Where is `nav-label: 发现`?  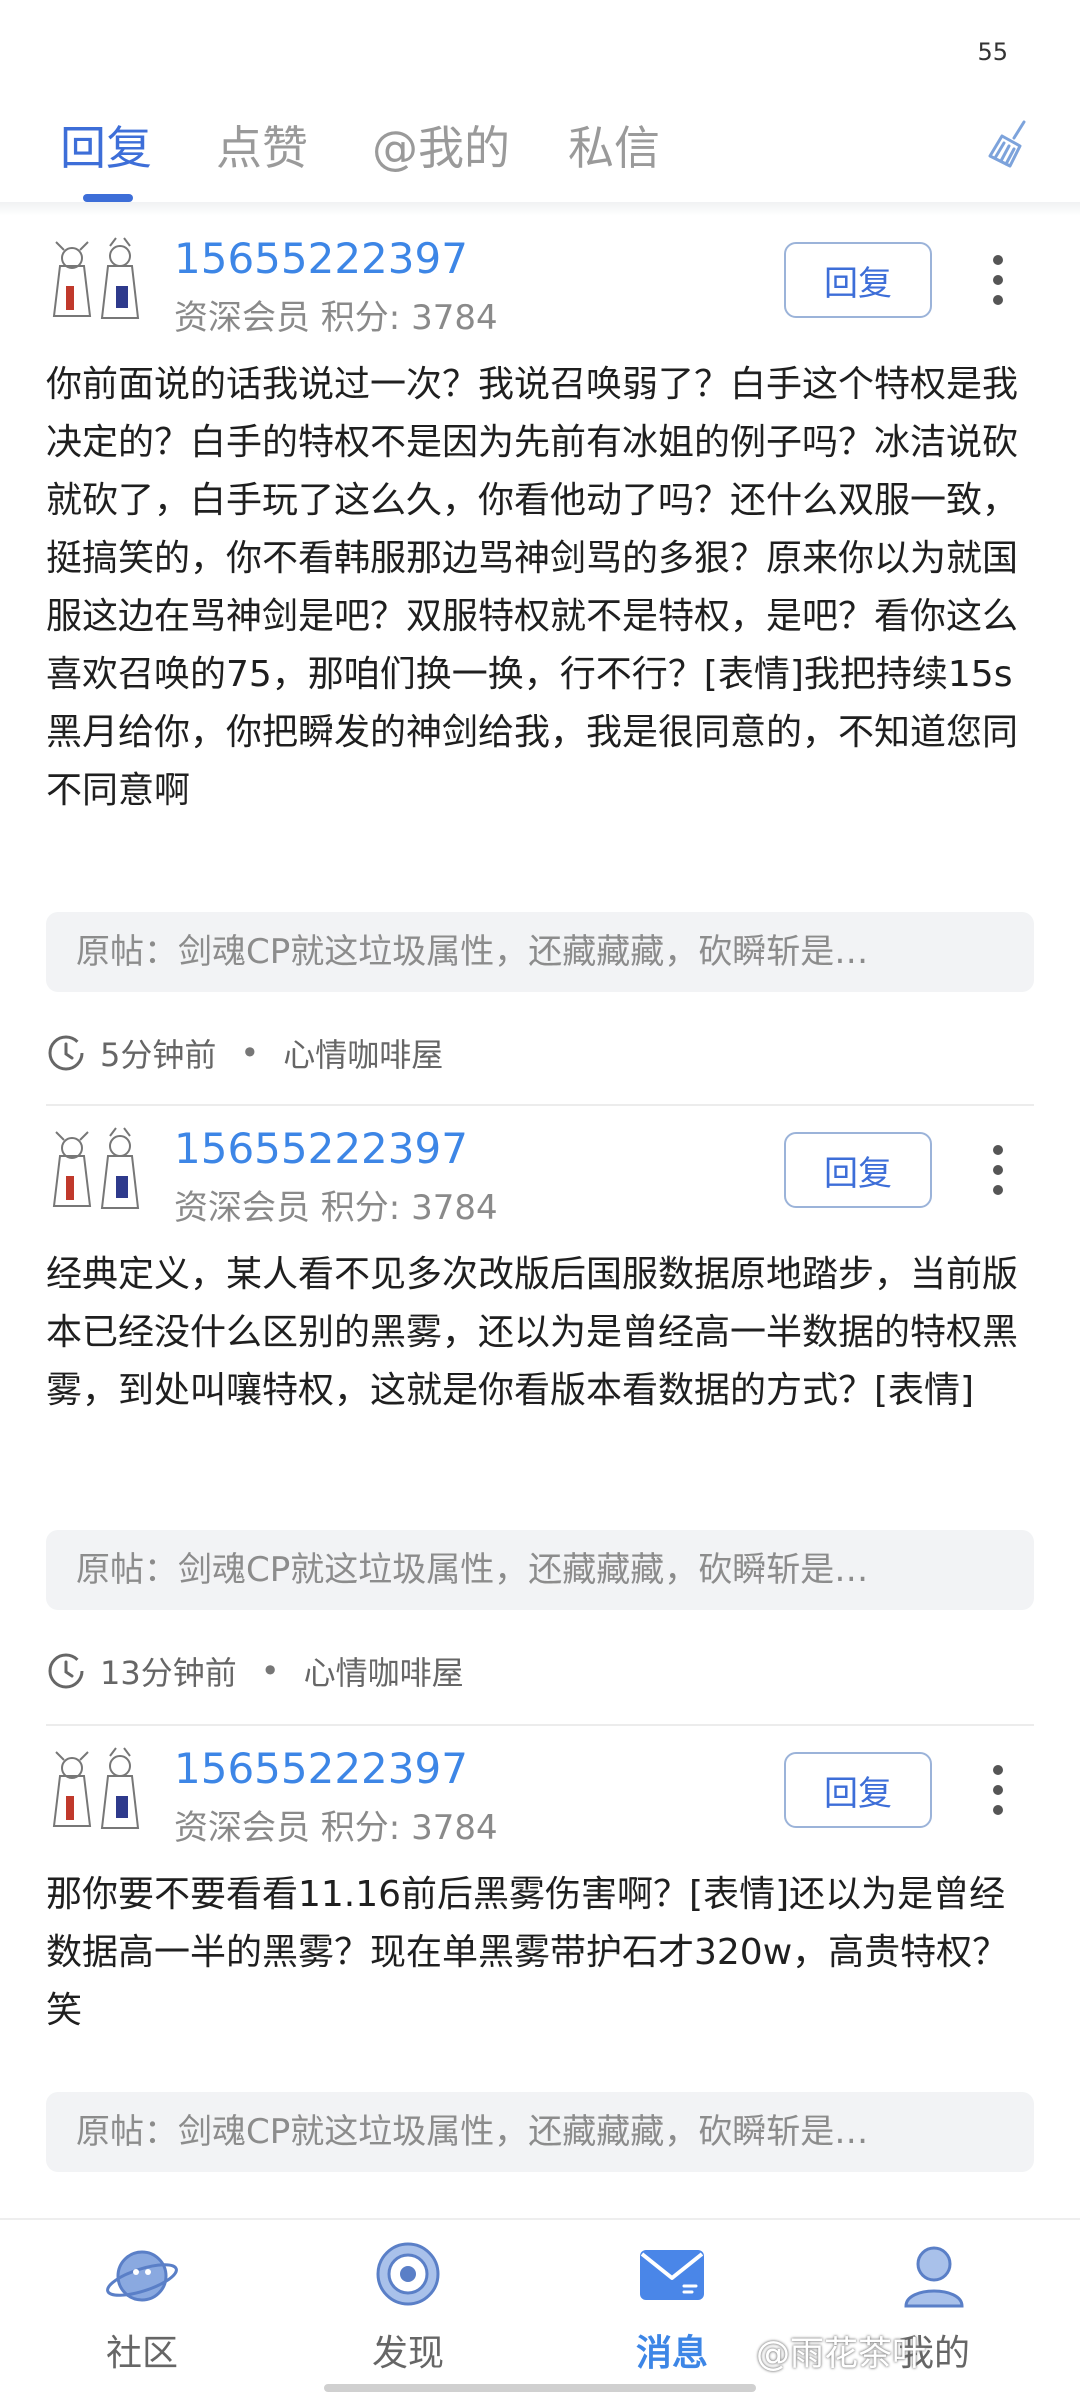 nav-label: 发现 is located at coordinates (407, 2353).